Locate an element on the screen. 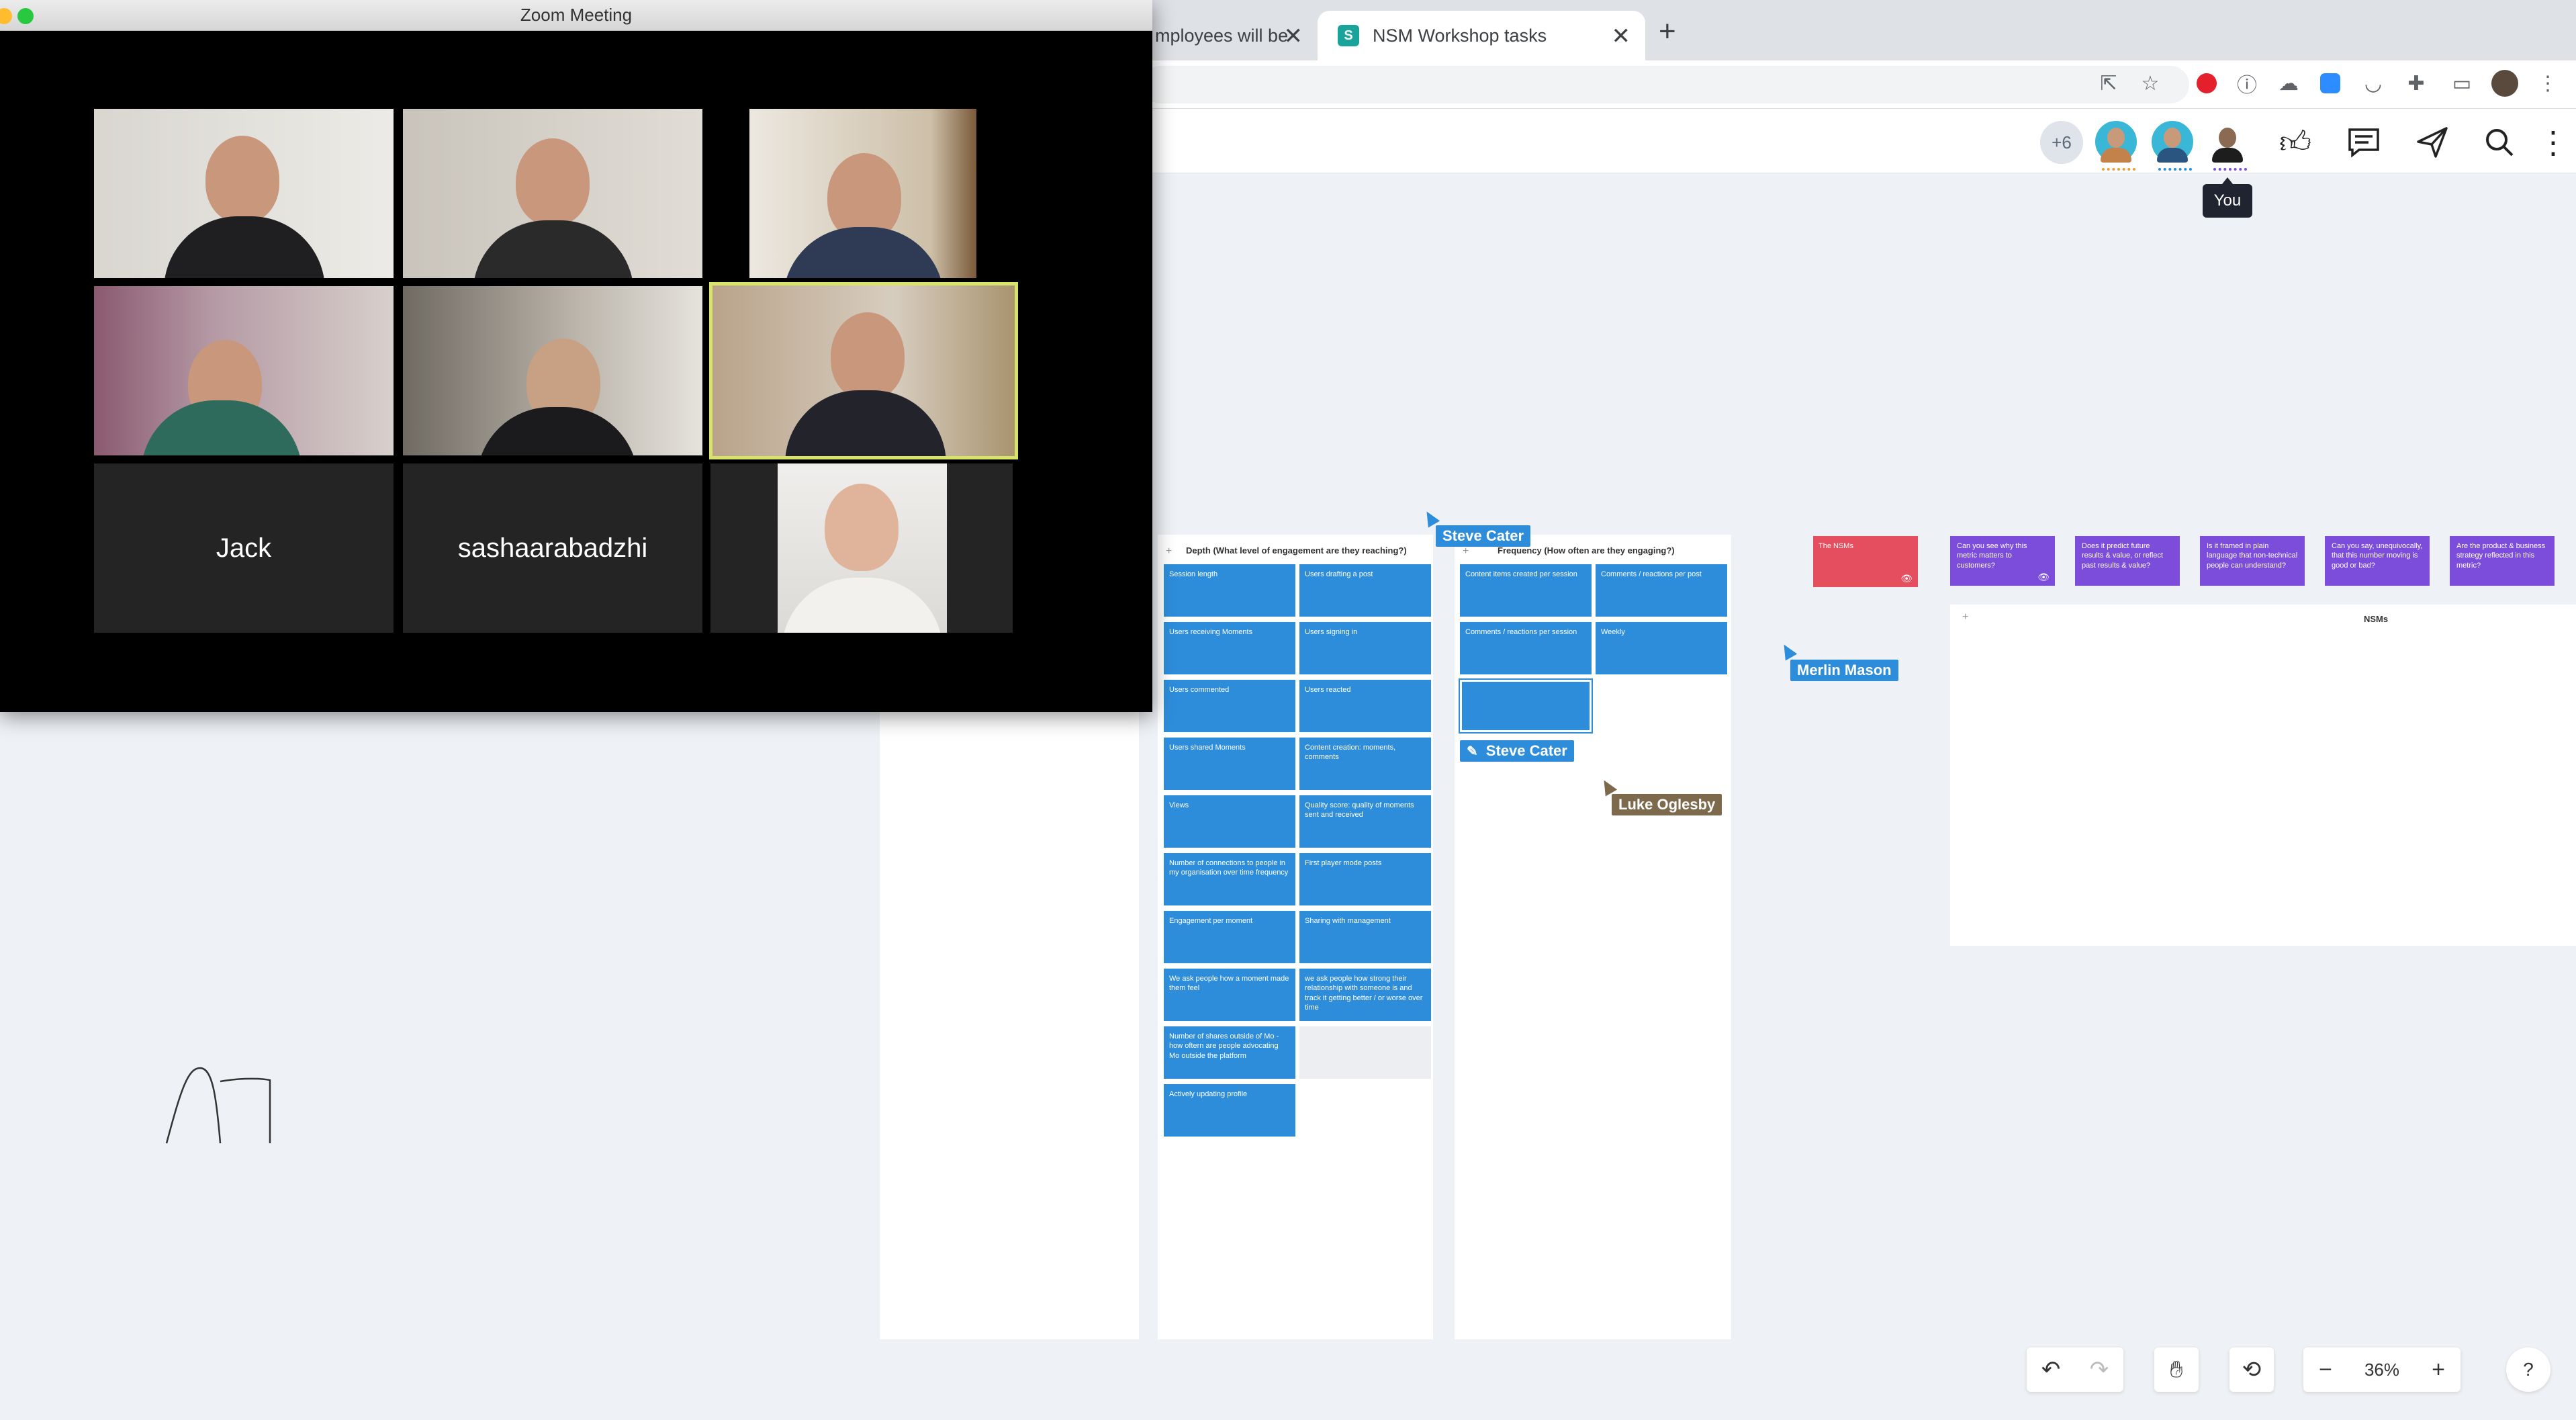  nsms-frame-title: NSMs is located at coordinates (2376, 619).